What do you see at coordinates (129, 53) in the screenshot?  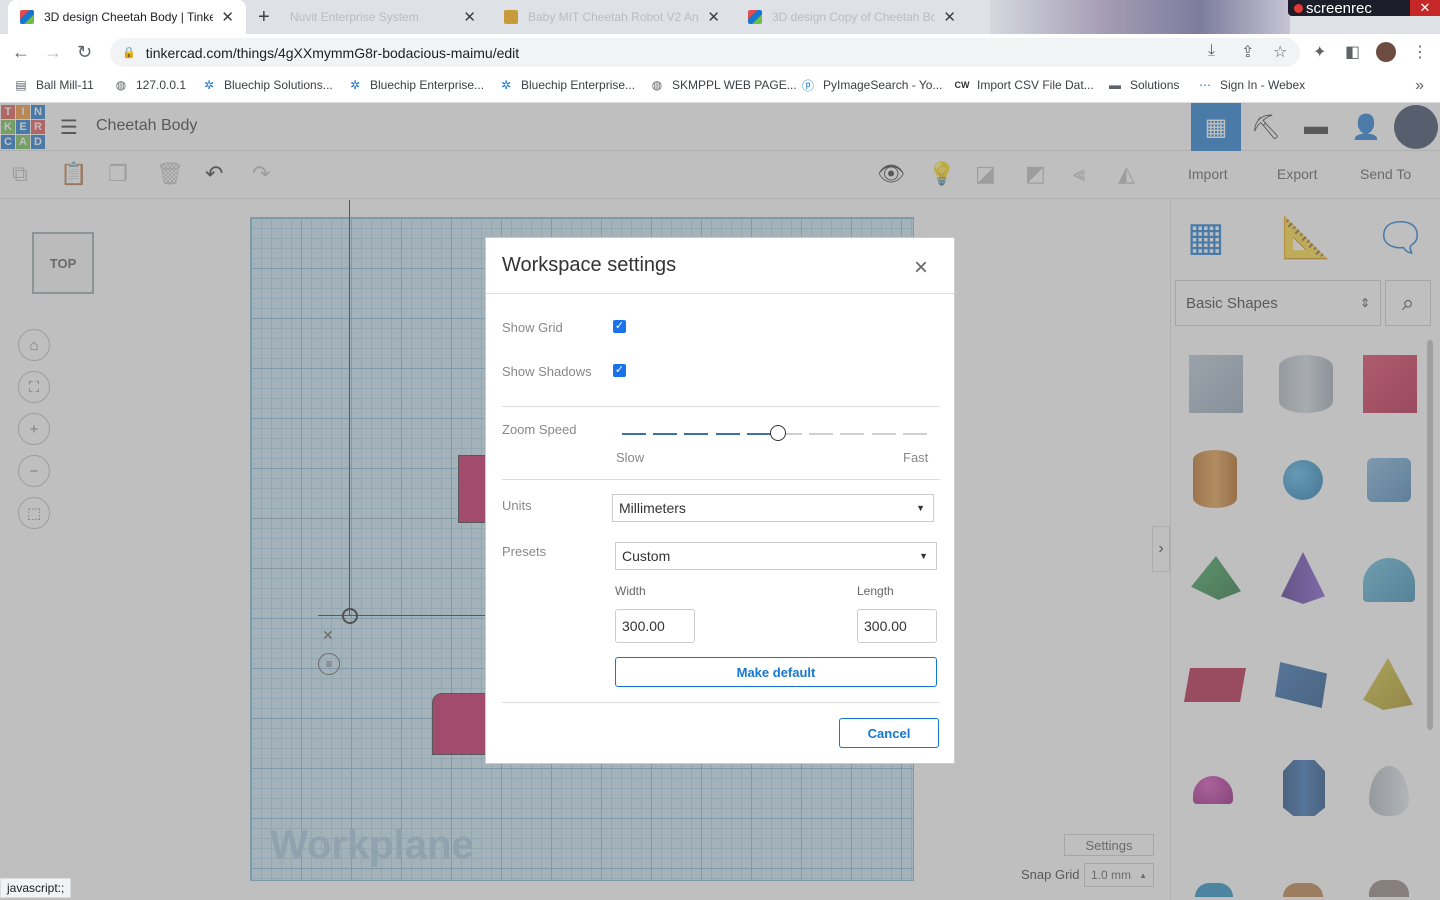 I see `lock-icon: 🔒` at bounding box center [129, 53].